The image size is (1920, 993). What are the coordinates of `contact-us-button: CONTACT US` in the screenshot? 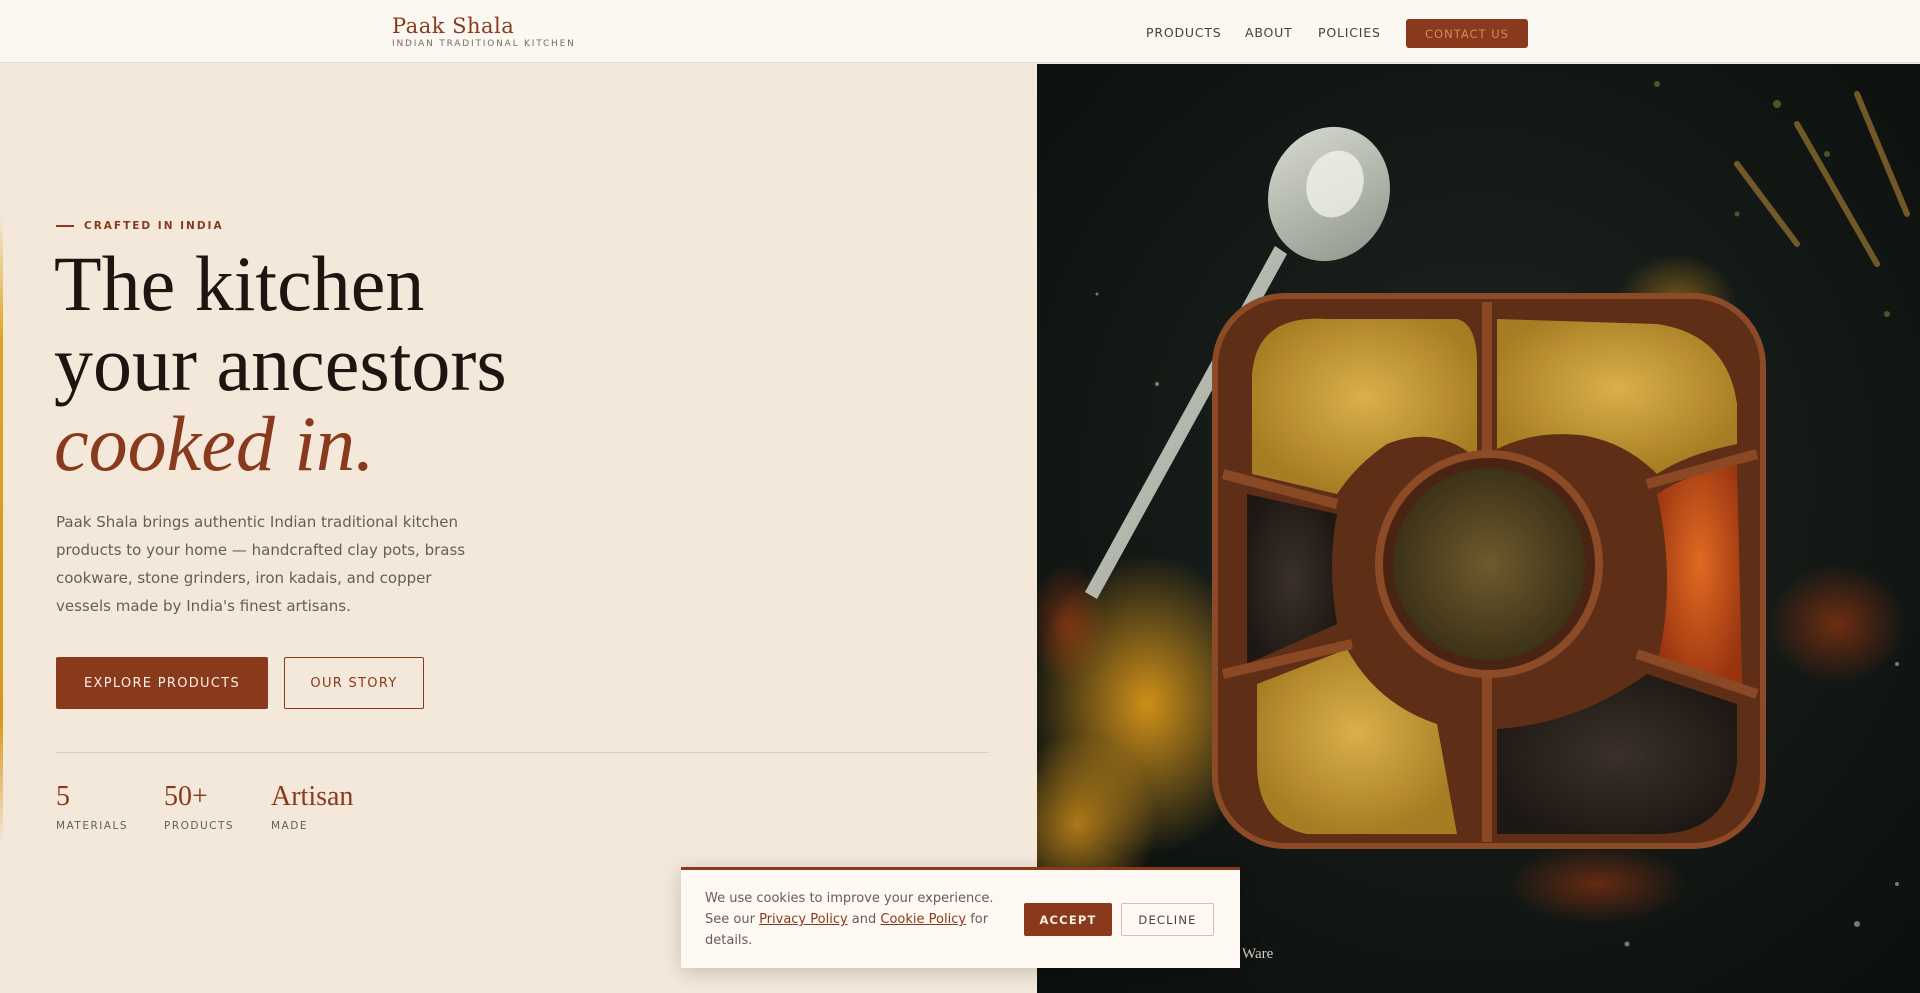 It's located at (1467, 33).